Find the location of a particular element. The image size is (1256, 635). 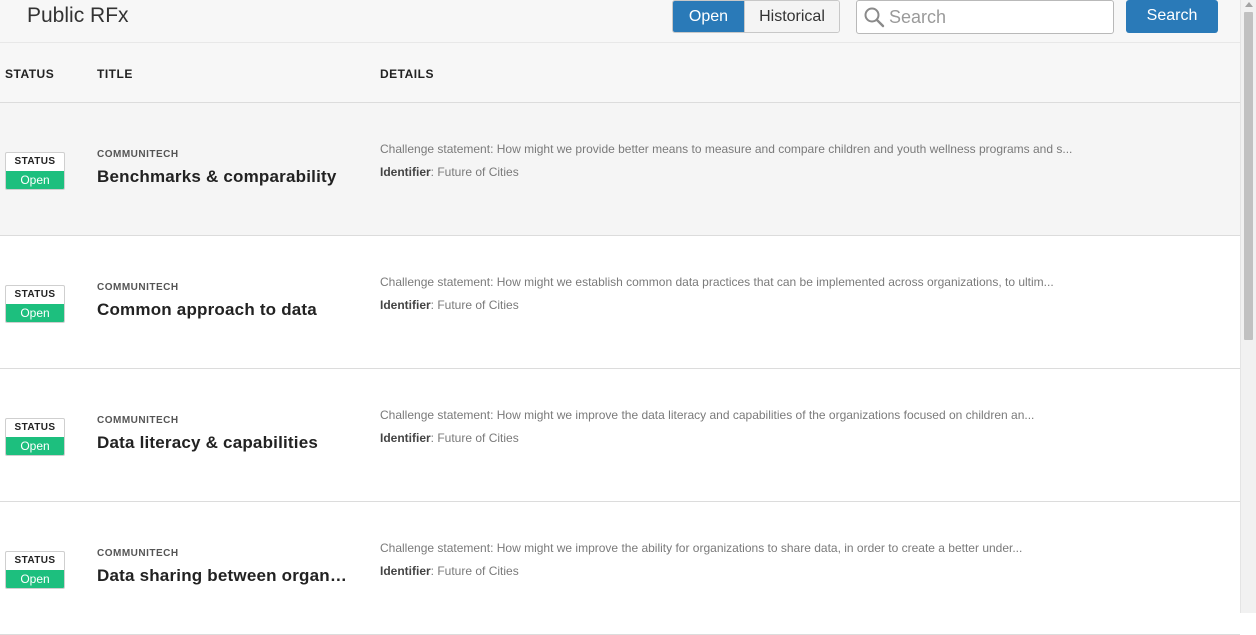

column-header-details: DETAILS is located at coordinates (407, 74).